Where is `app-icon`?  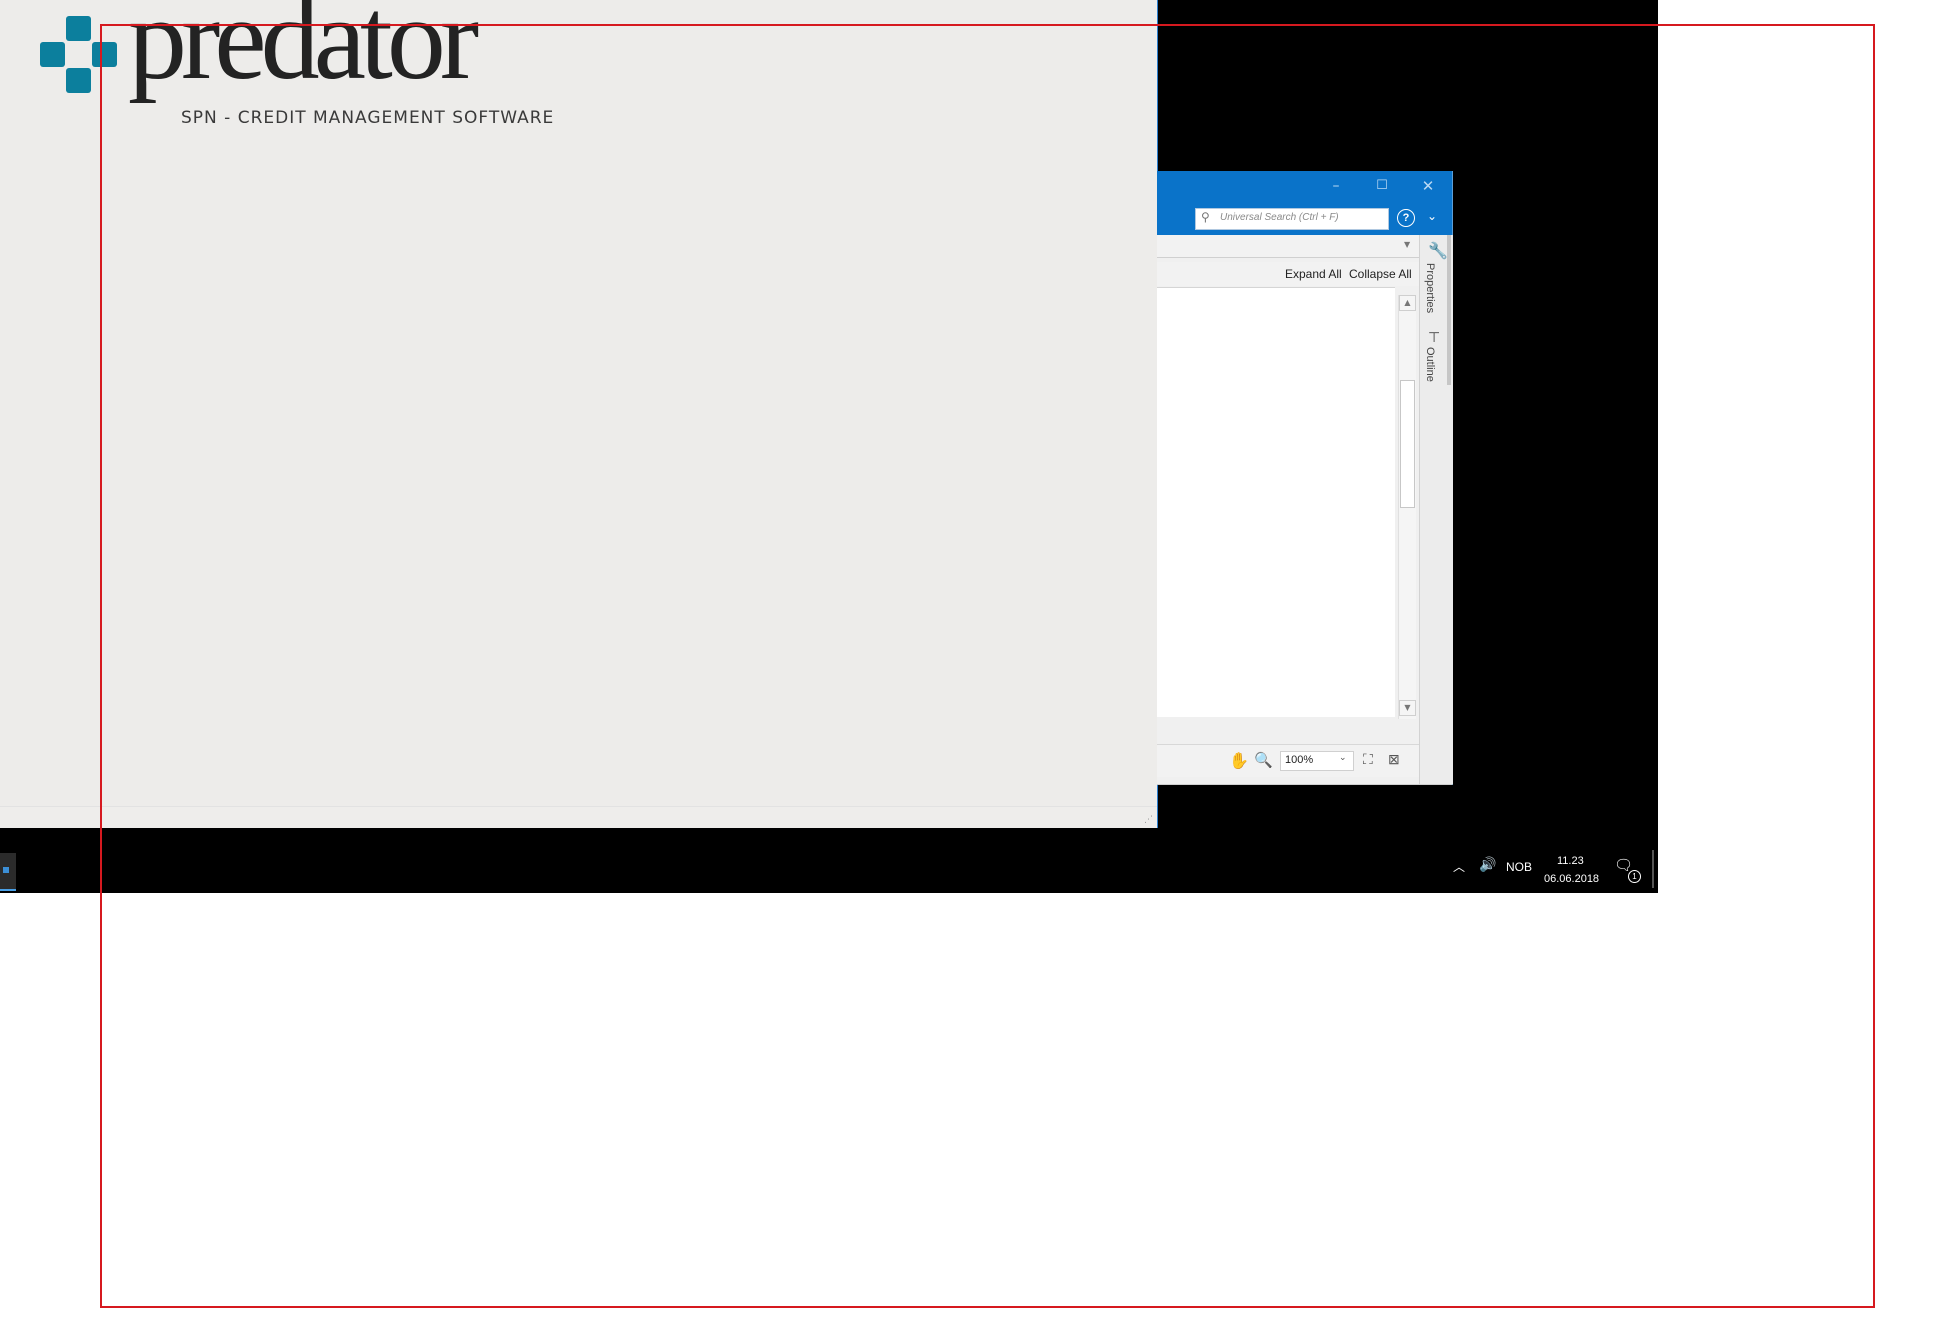
app-icon is located at coordinates (6, 870).